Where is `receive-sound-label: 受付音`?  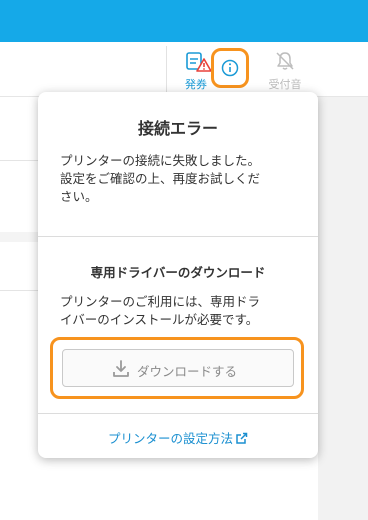 receive-sound-label: 受付音 is located at coordinates (285, 84).